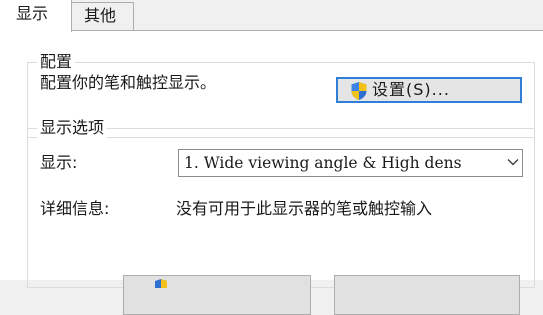 The height and width of the screenshot is (315, 543). I want to click on reset-button, so click(427, 295).